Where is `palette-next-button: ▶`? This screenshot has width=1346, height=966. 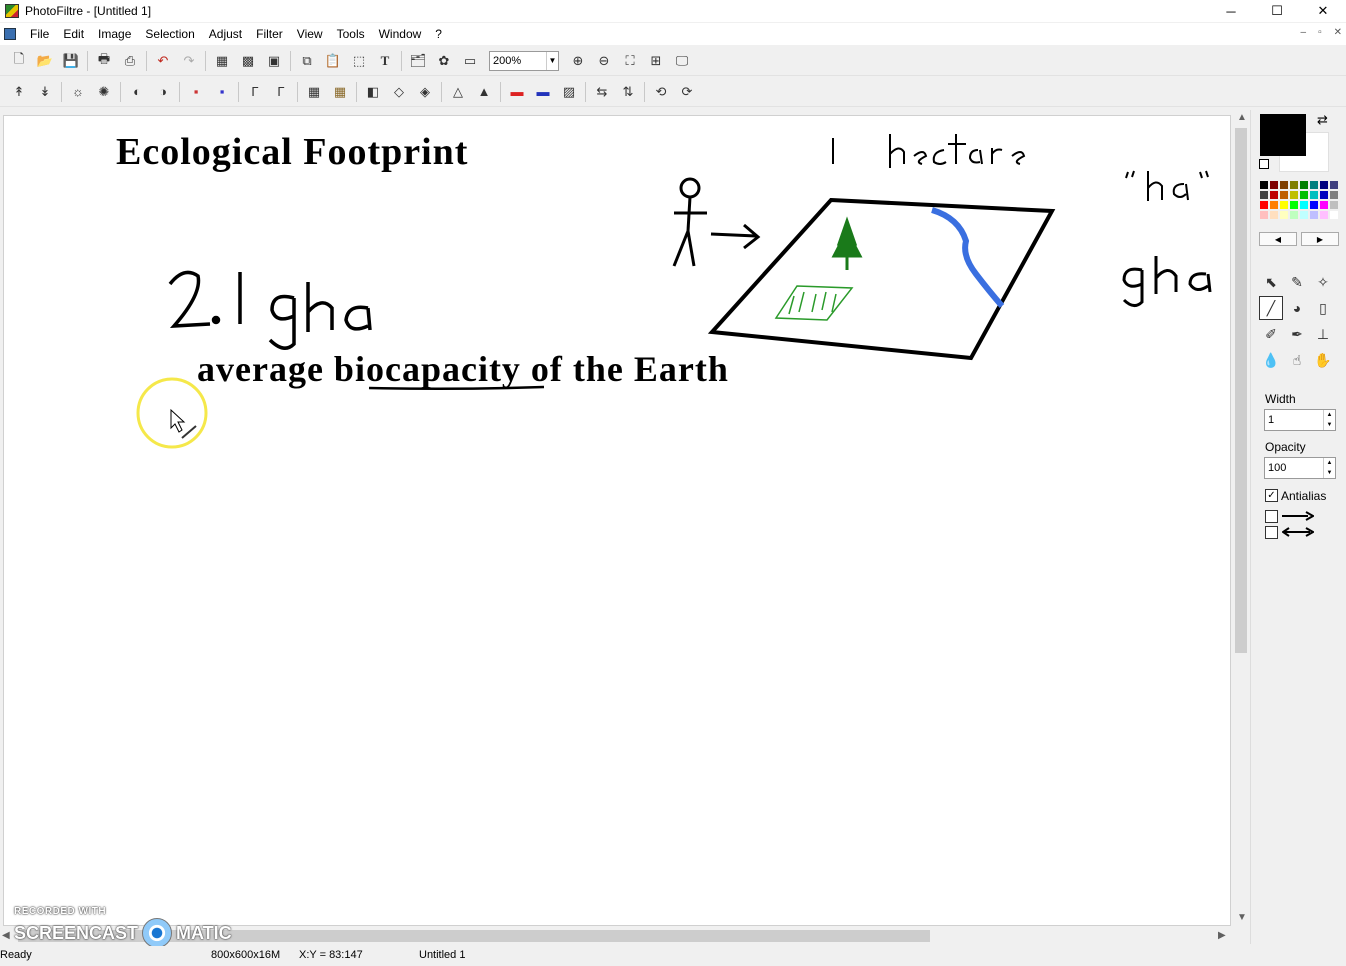
palette-next-button: ▶ is located at coordinates (1320, 239).